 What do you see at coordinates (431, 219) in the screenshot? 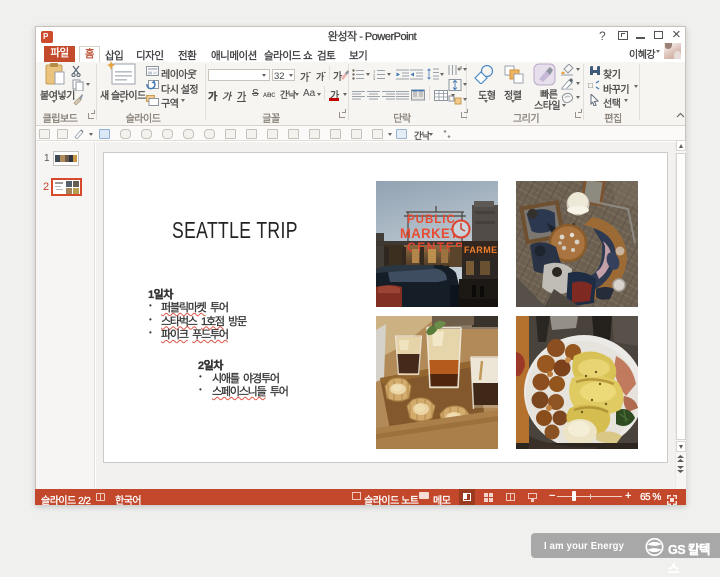
I see `svg-text: PUBLIC` at bounding box center [431, 219].